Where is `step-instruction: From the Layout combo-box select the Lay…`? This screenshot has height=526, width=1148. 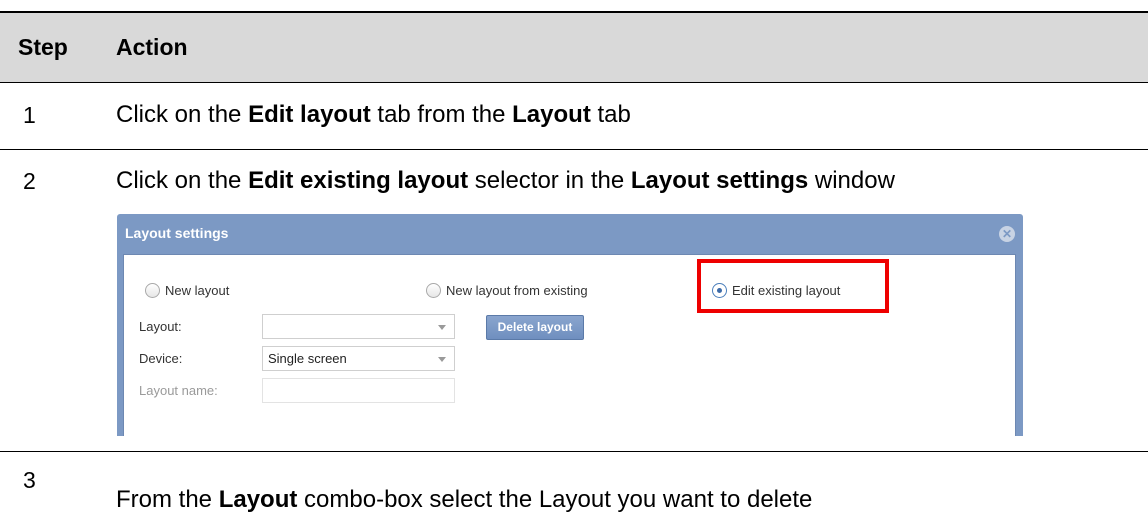
step-instruction: From the Layout combo-box select the Lay… is located at coordinates (464, 500).